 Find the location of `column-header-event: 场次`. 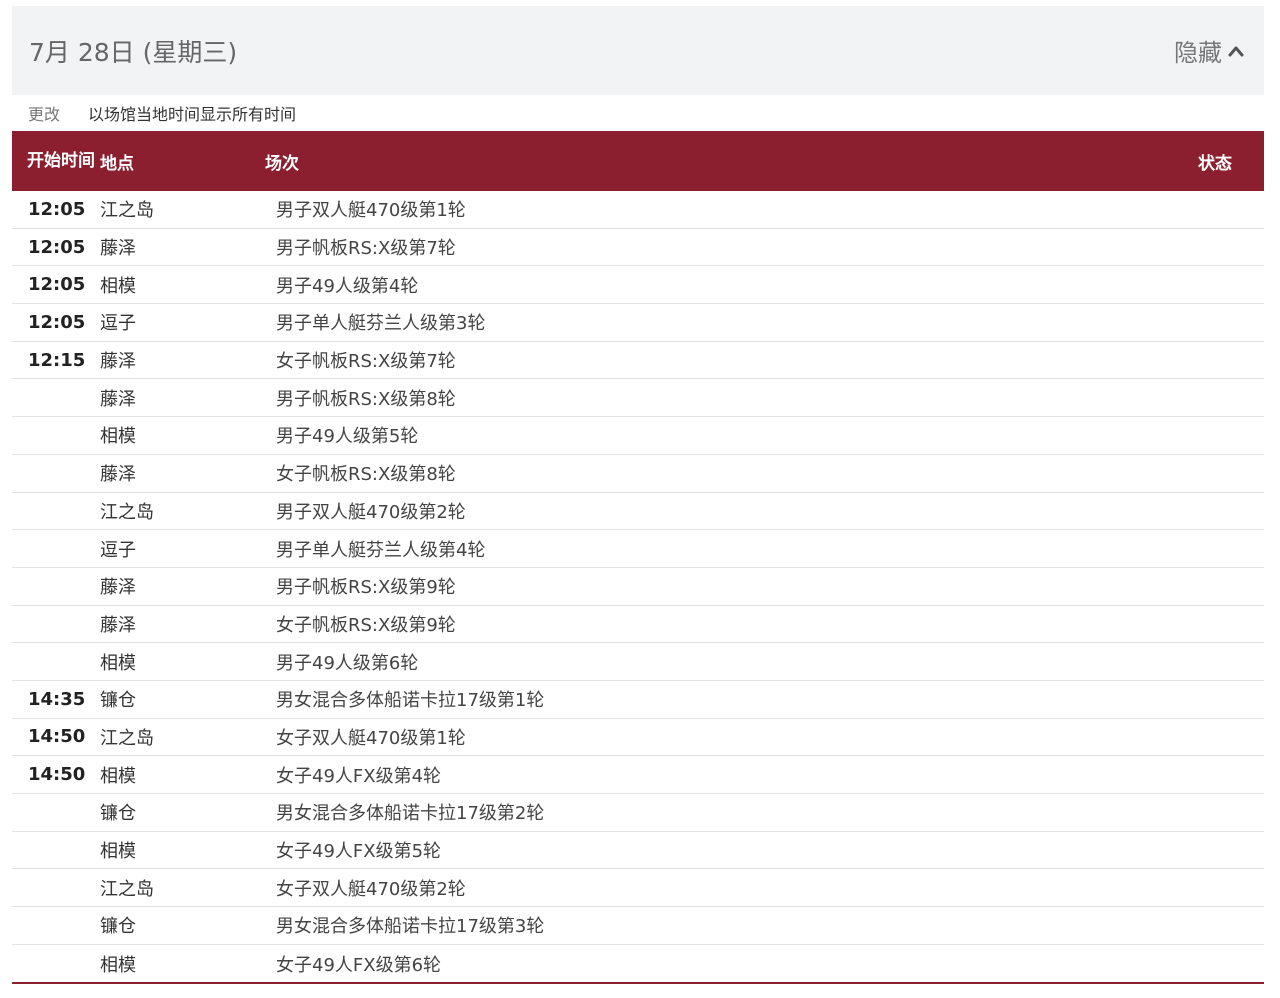

column-header-event: 场次 is located at coordinates (282, 163).